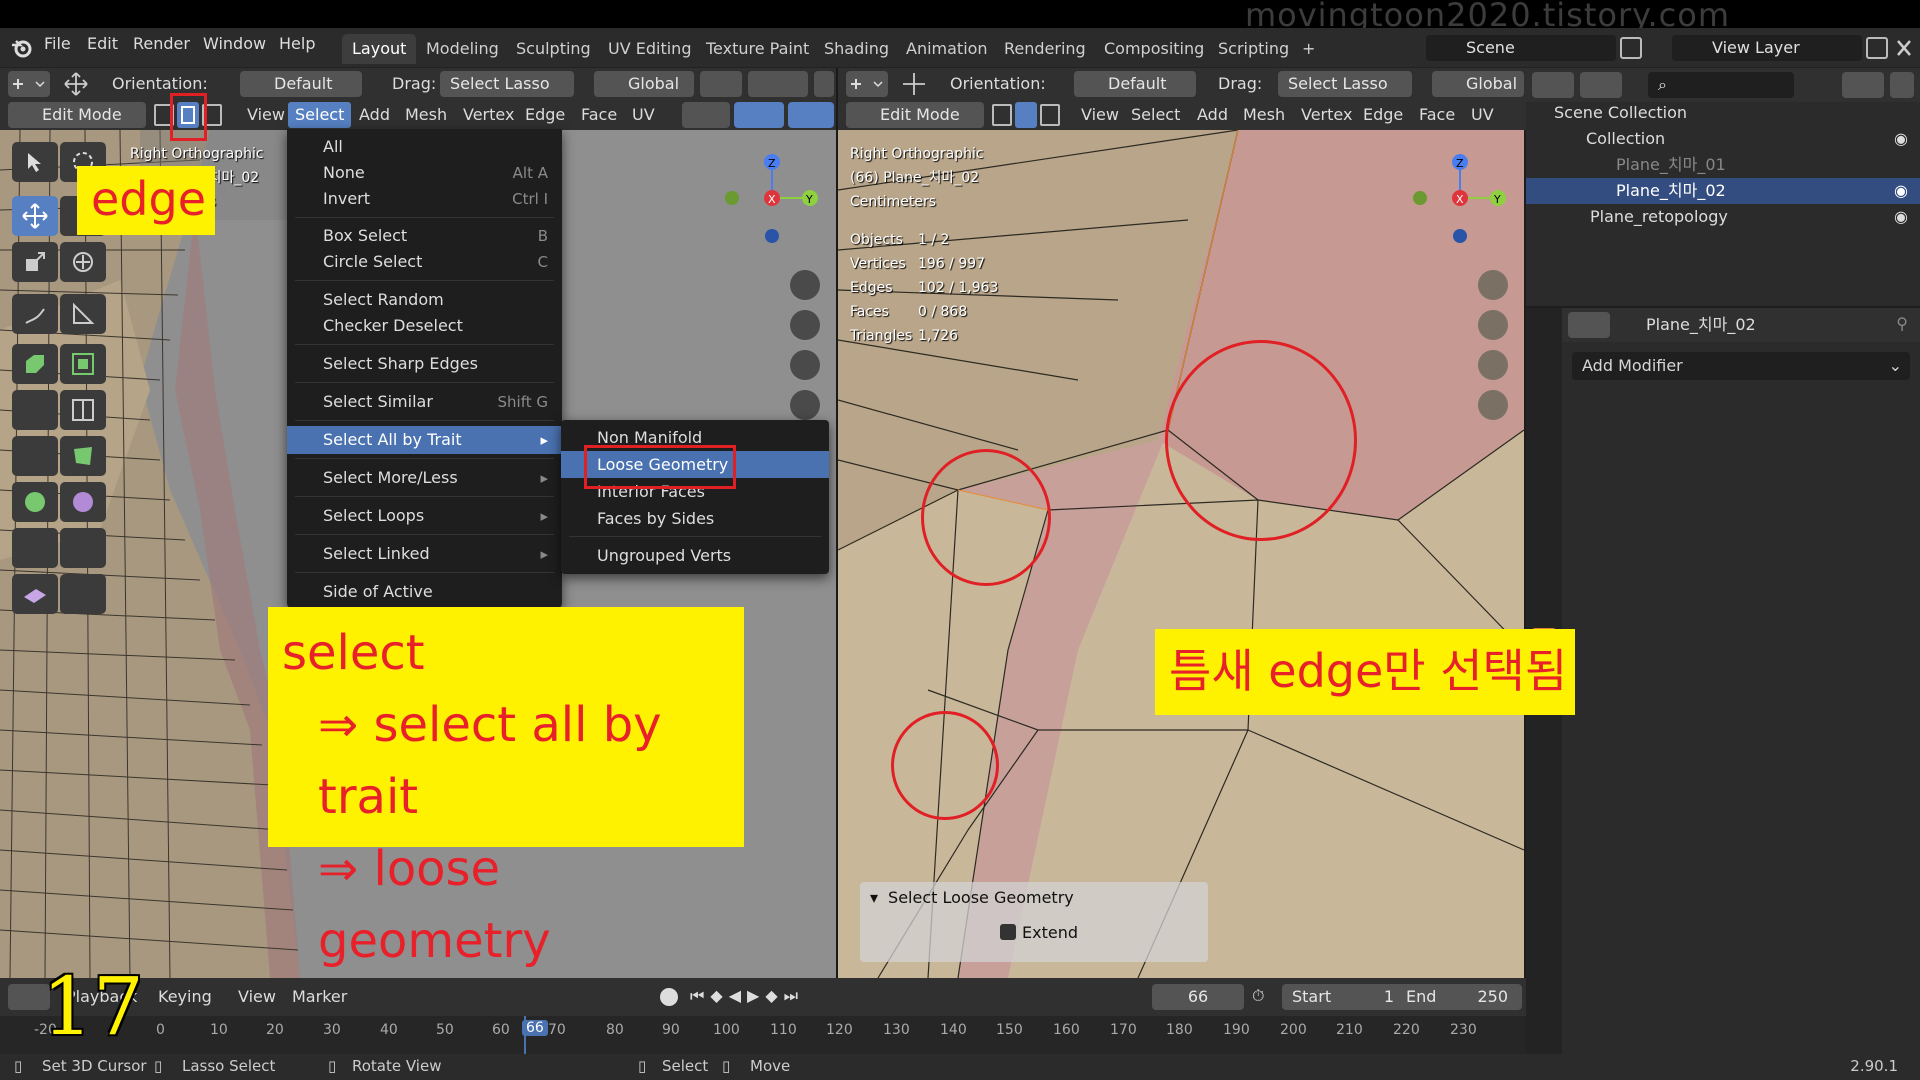 The width and height of the screenshot is (1920, 1080). What do you see at coordinates (234, 43) in the screenshot?
I see `menu-window: Window` at bounding box center [234, 43].